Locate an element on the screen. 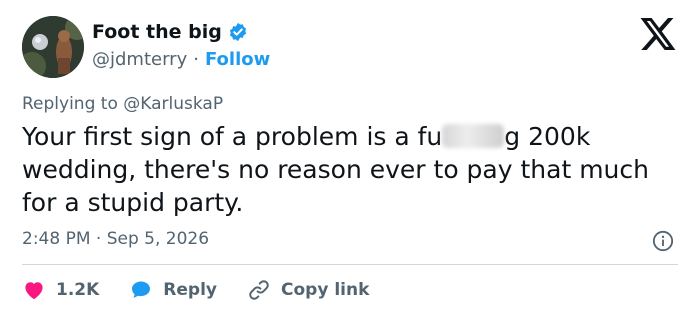  author-handle: @jdmterry is located at coordinates (139, 60).